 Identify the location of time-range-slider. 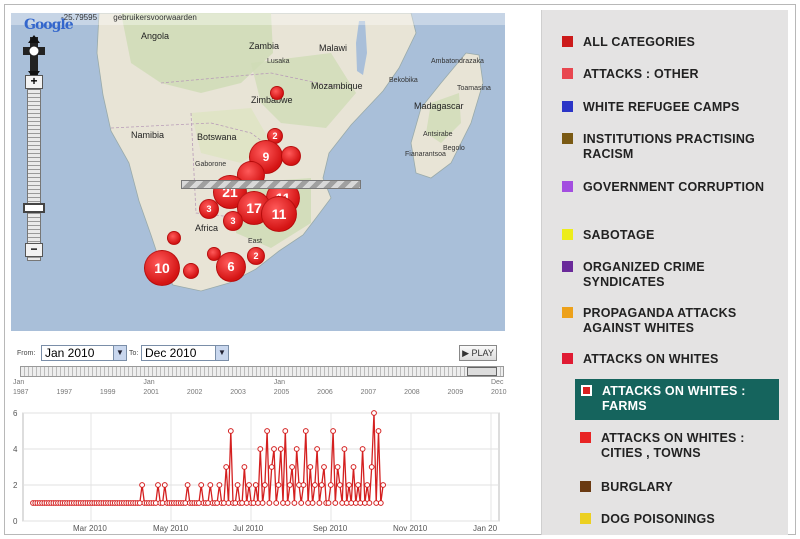
(262, 371).